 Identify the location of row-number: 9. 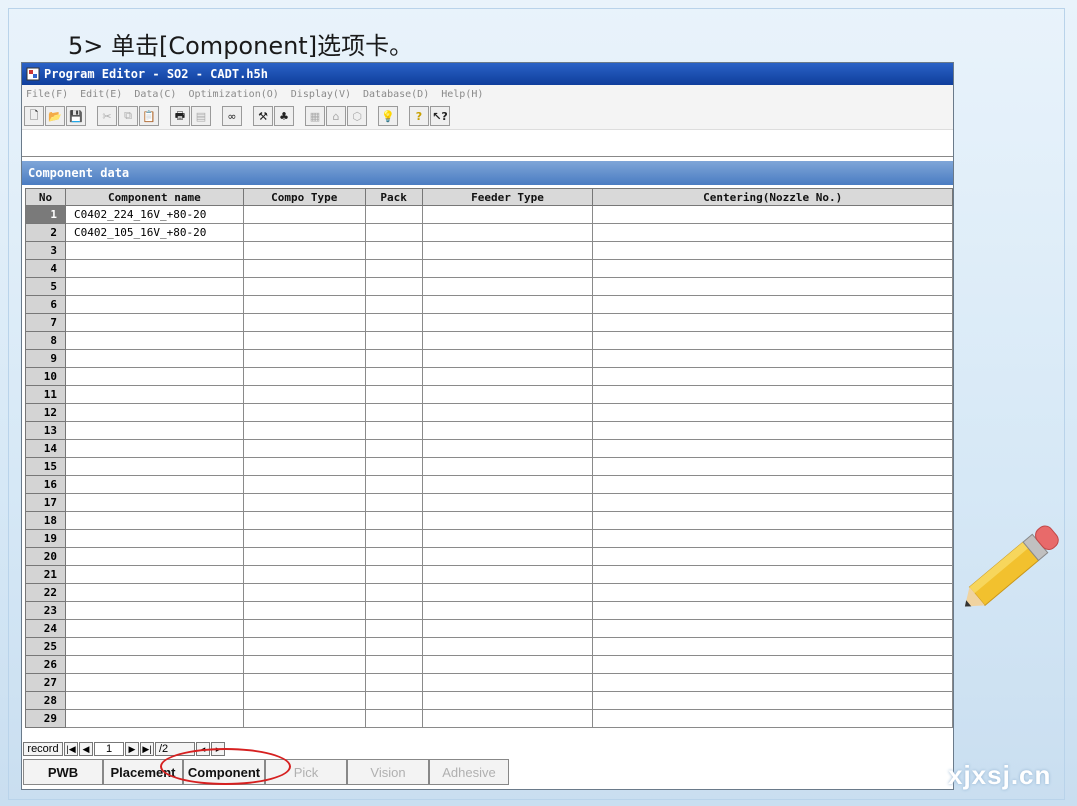
(45, 358).